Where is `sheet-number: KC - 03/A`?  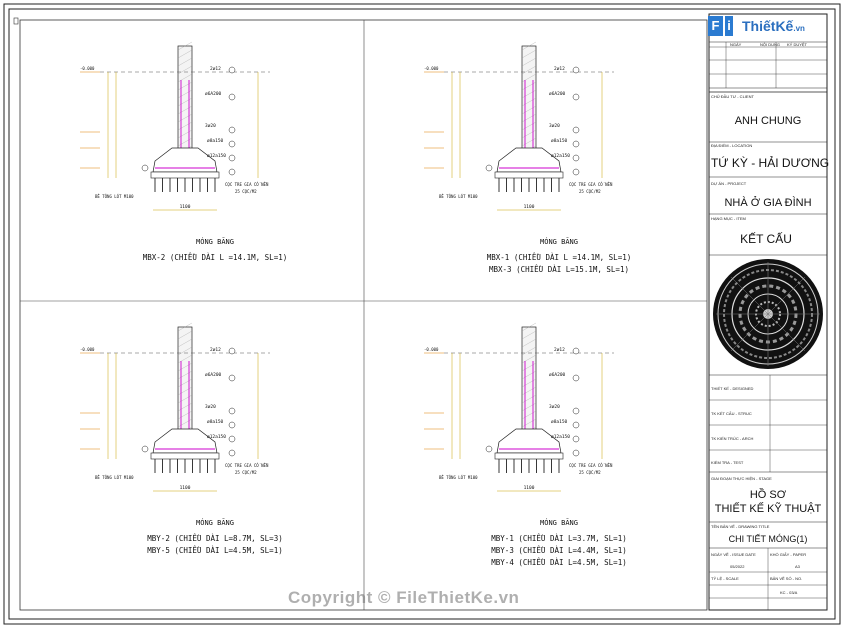
sheet-number: KC - 03/A is located at coordinates (789, 592).